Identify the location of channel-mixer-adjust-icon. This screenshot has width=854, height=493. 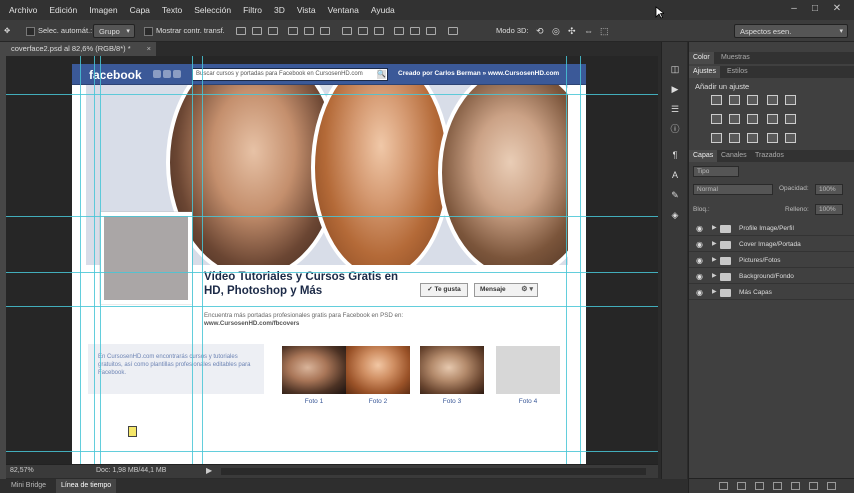
(790, 119).